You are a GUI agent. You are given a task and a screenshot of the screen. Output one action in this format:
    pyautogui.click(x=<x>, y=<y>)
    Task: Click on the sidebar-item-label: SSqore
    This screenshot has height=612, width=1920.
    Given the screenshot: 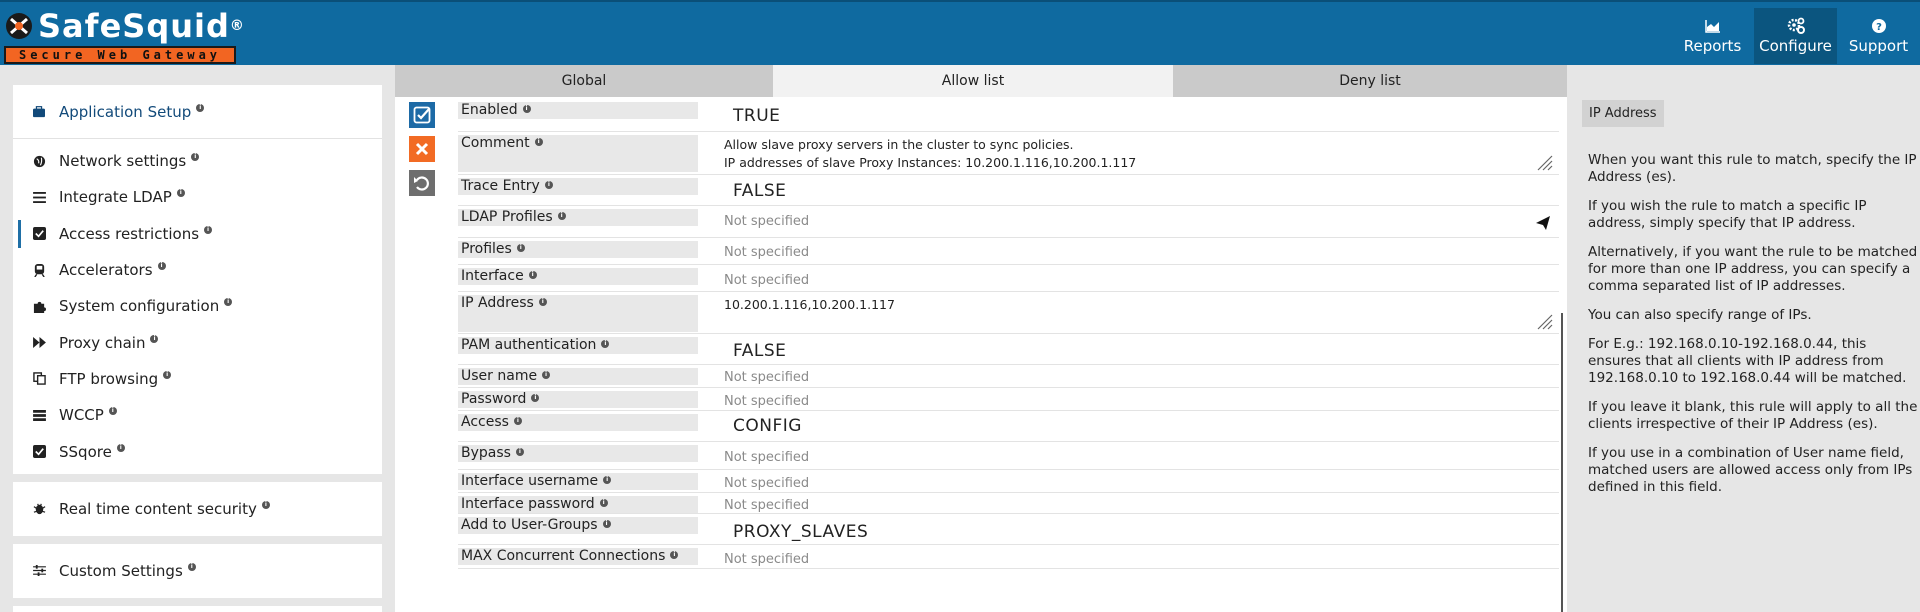 What is the action you would take?
    pyautogui.click(x=85, y=451)
    